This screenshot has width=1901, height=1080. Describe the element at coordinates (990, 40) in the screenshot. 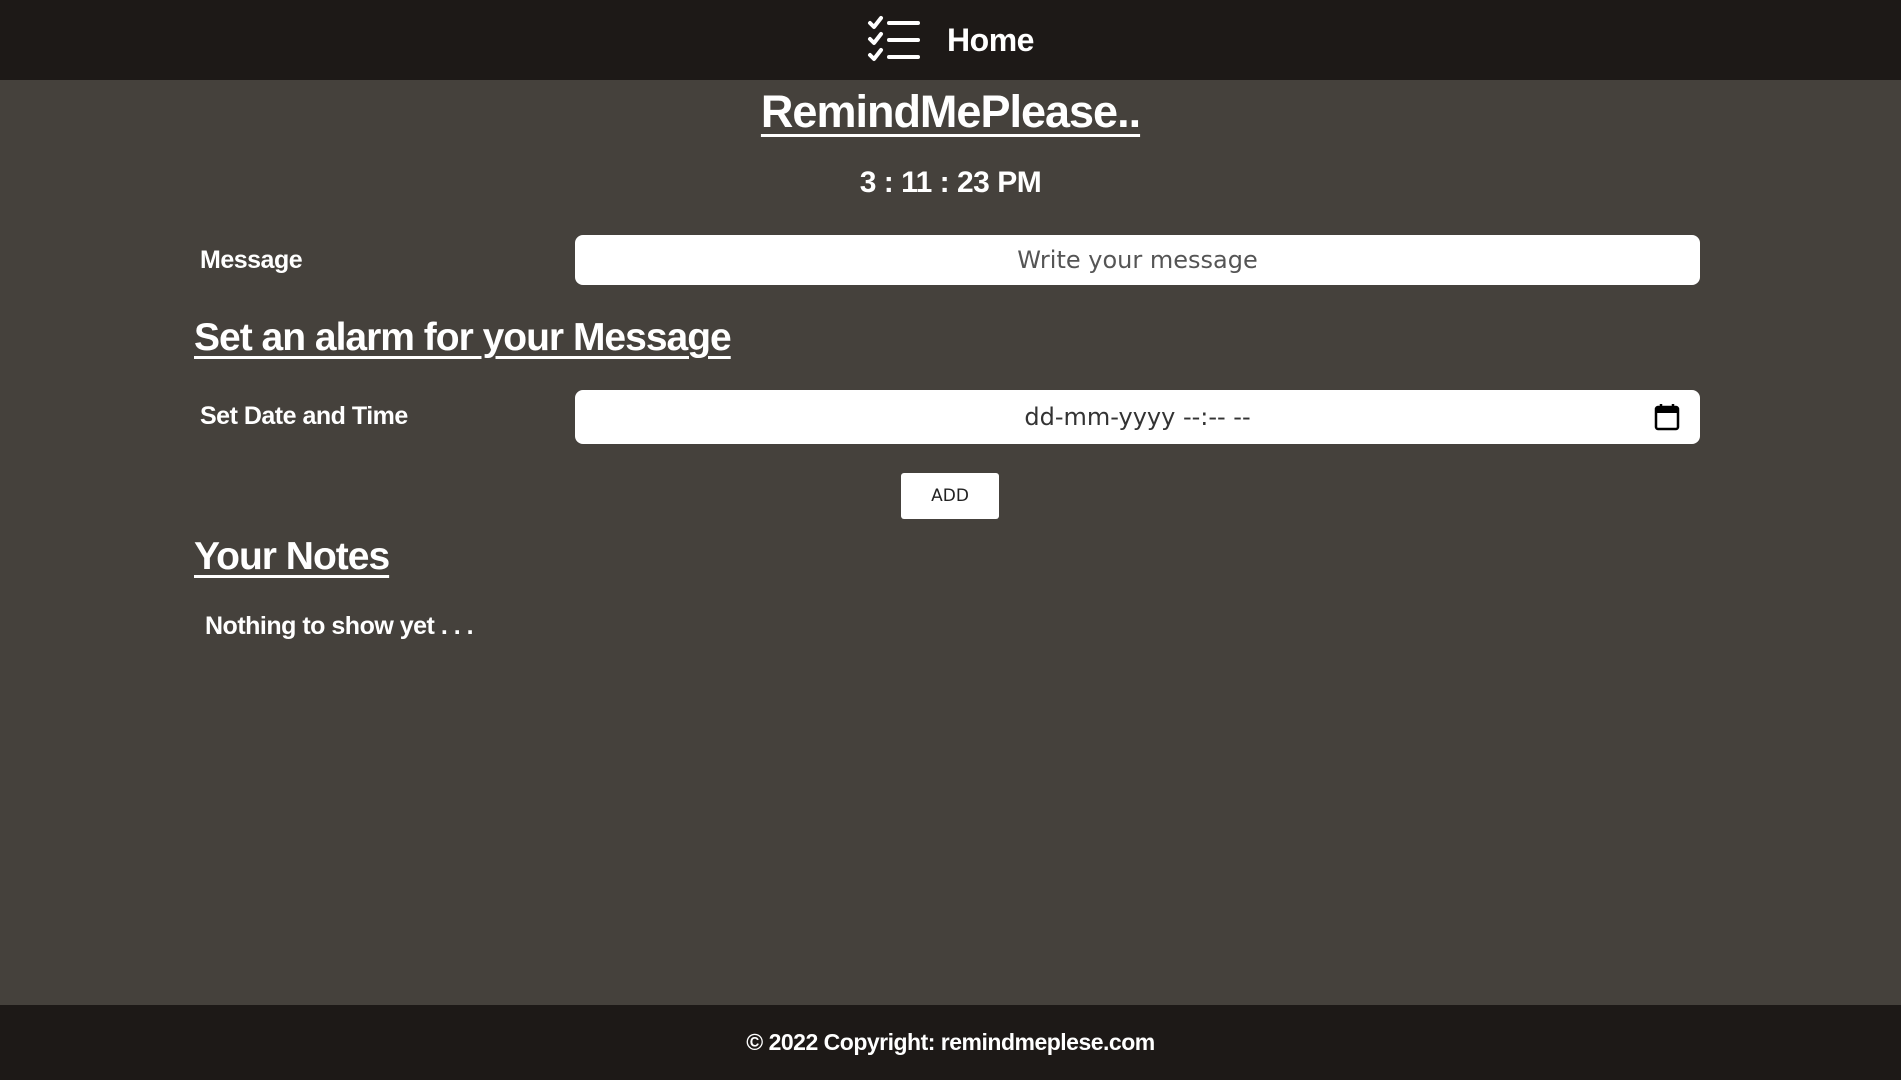

I see `nav-home-link: Home` at that location.